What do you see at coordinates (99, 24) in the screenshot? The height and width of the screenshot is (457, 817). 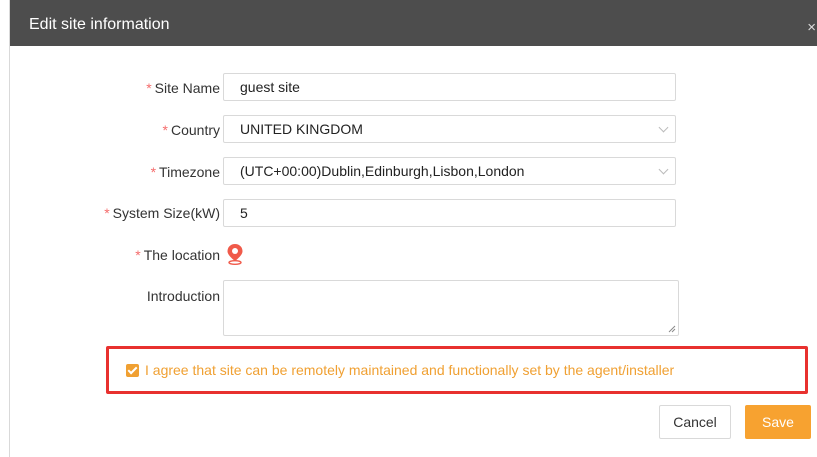 I see `dialog-title: Edit site information` at bounding box center [99, 24].